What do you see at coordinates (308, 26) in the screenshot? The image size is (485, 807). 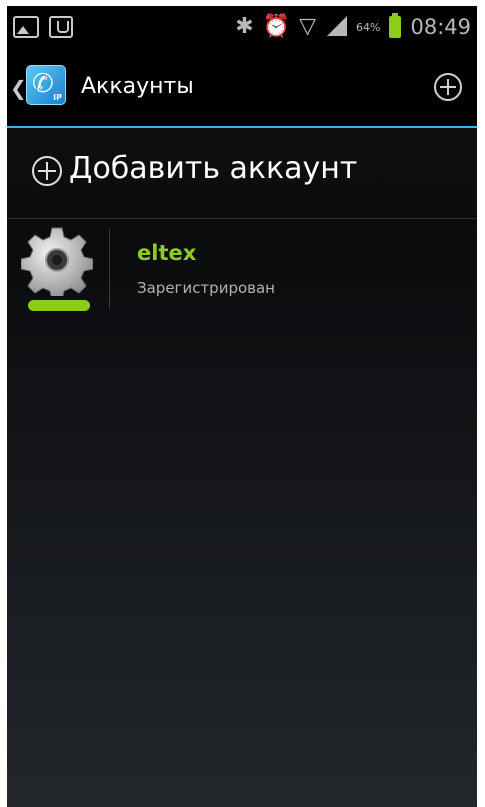 I see `wifi-icon: ▽` at bounding box center [308, 26].